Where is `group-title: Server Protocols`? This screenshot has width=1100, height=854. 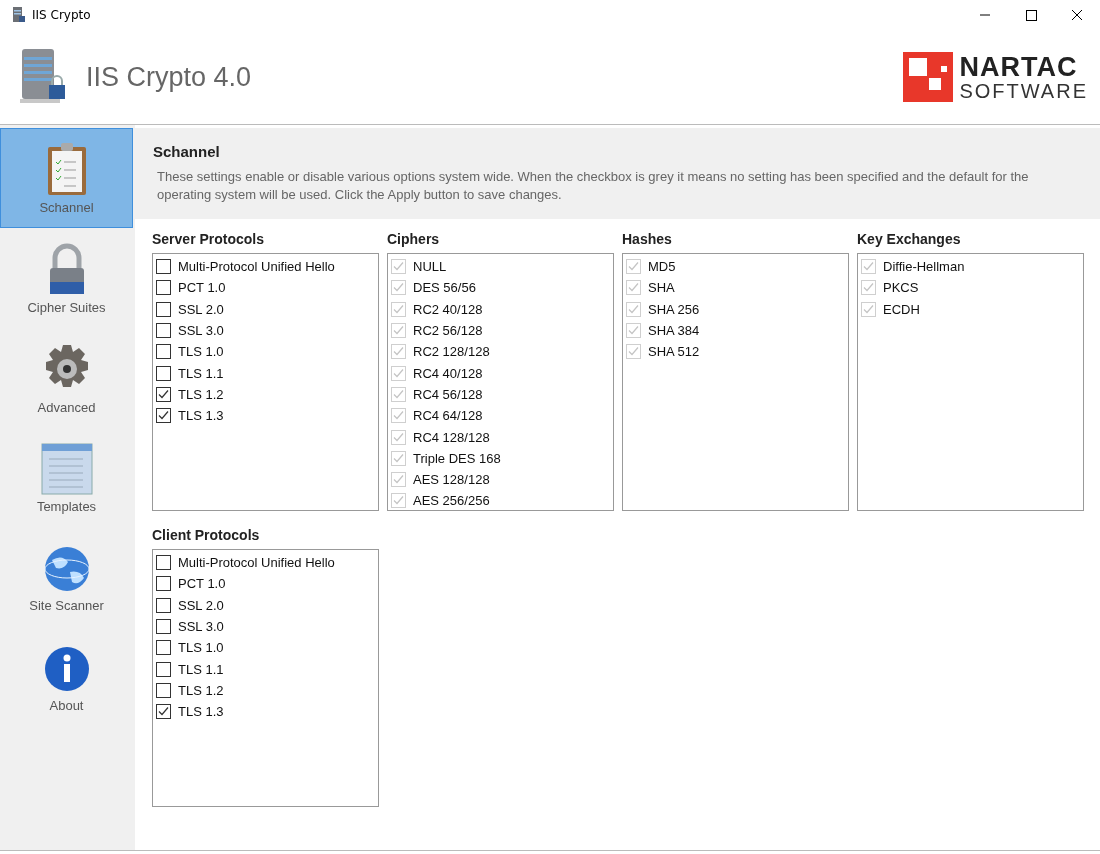 group-title: Server Protocols is located at coordinates (209, 239).